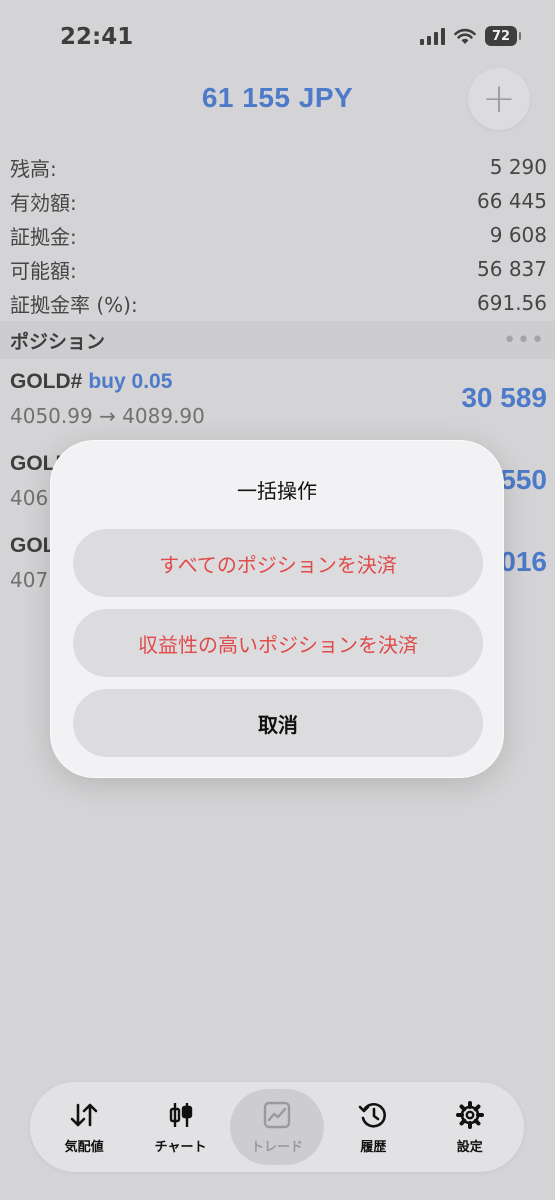  I want to click on tab-history: 履歴, so click(373, 1127).